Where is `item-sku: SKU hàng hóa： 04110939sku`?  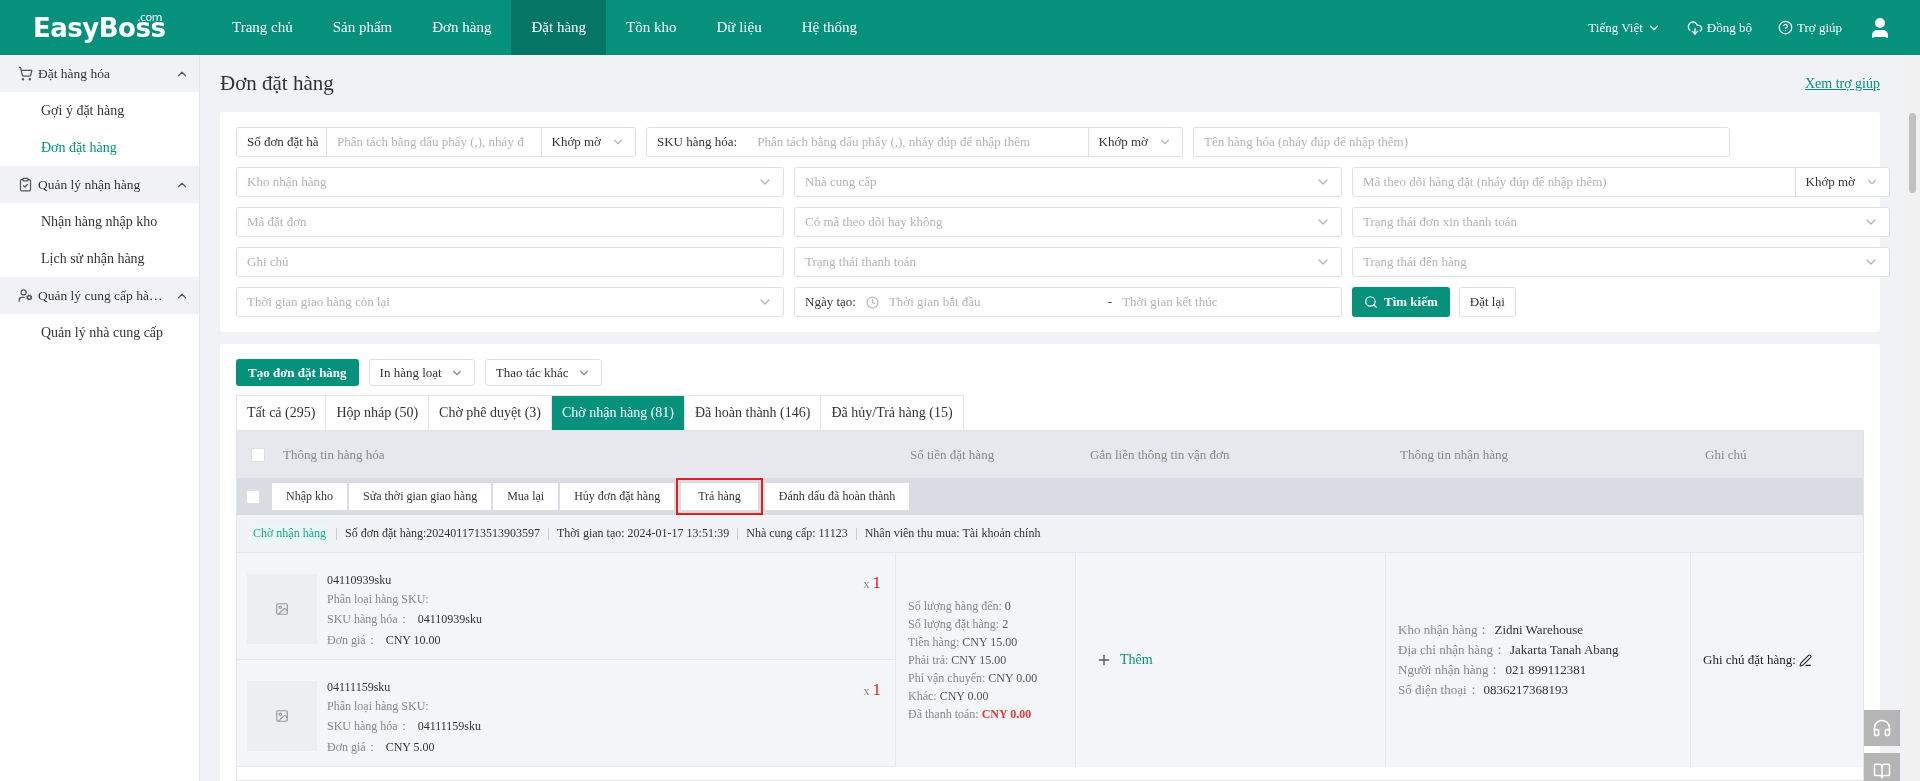
item-sku: SKU hàng hóa： 04110939sku is located at coordinates (405, 619).